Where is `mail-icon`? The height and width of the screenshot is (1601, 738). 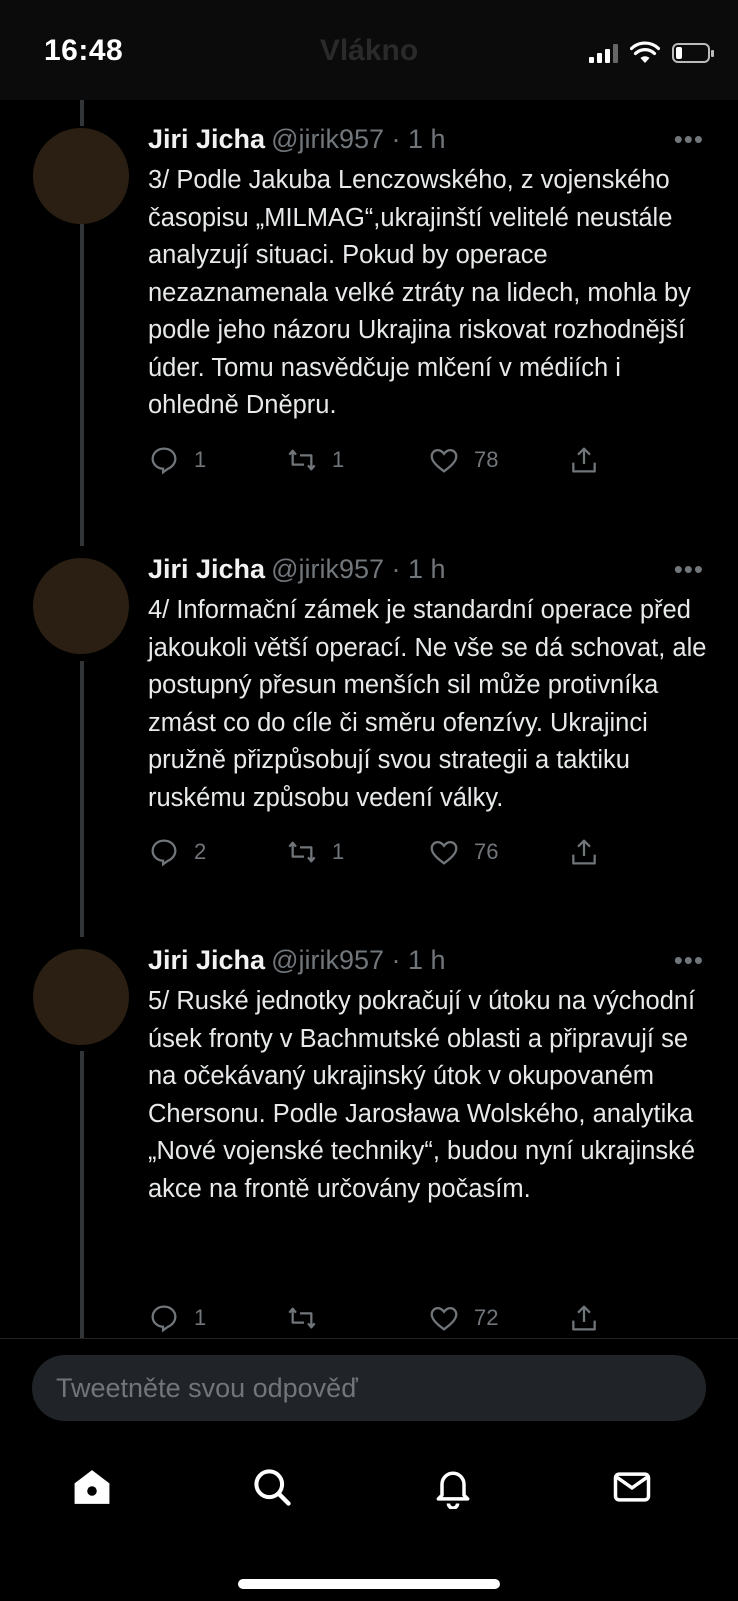
mail-icon is located at coordinates (632, 1487).